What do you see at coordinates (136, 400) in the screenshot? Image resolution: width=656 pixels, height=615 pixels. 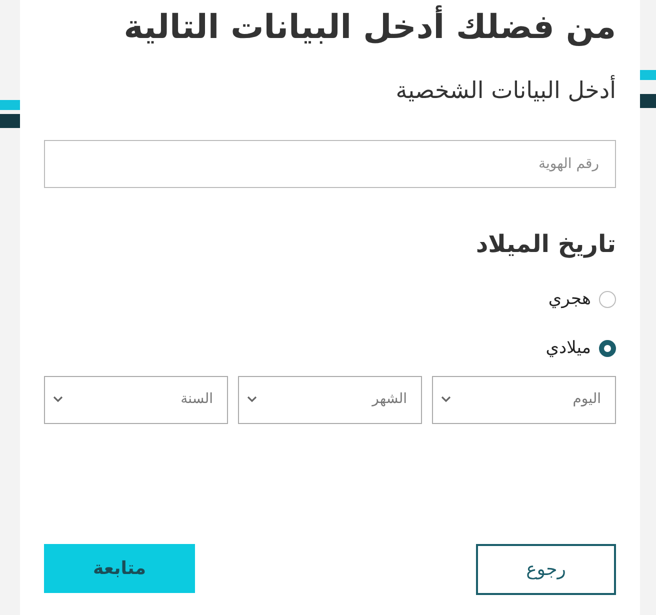 I see `date-select: السنة` at bounding box center [136, 400].